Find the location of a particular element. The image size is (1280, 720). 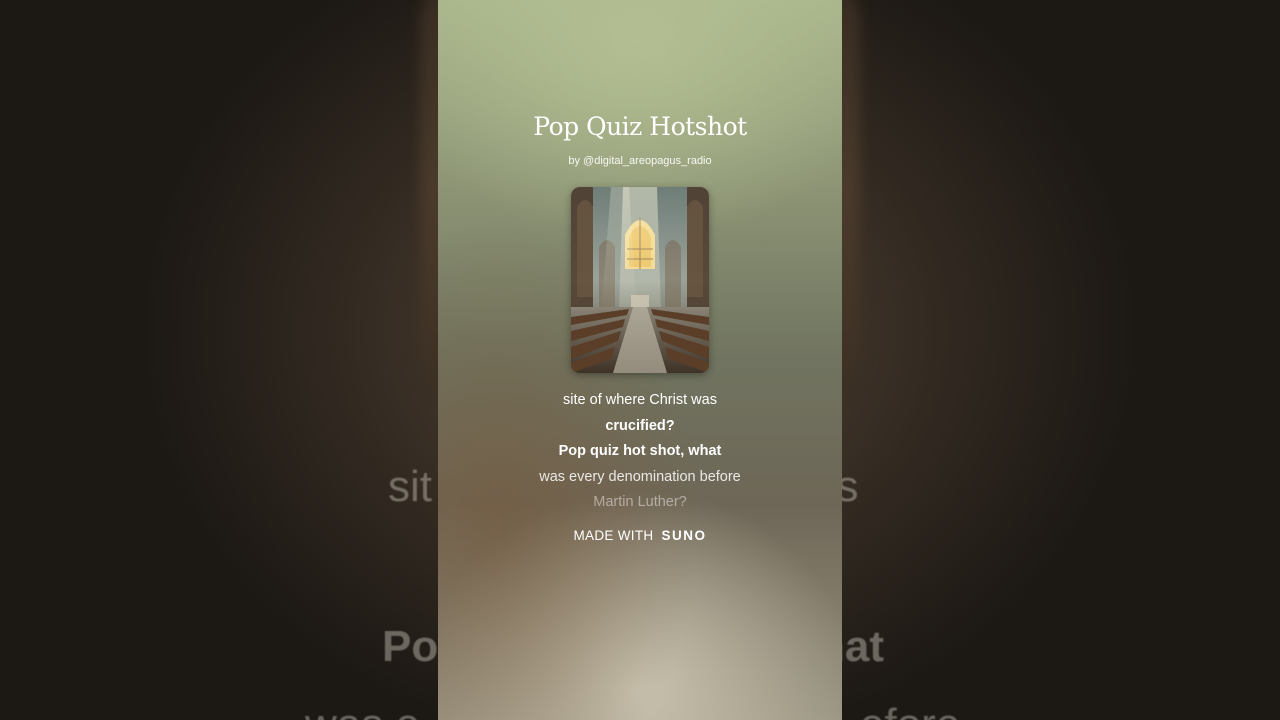

lyric-line-active: Pop quiz hot shot, what is located at coordinates (640, 451).